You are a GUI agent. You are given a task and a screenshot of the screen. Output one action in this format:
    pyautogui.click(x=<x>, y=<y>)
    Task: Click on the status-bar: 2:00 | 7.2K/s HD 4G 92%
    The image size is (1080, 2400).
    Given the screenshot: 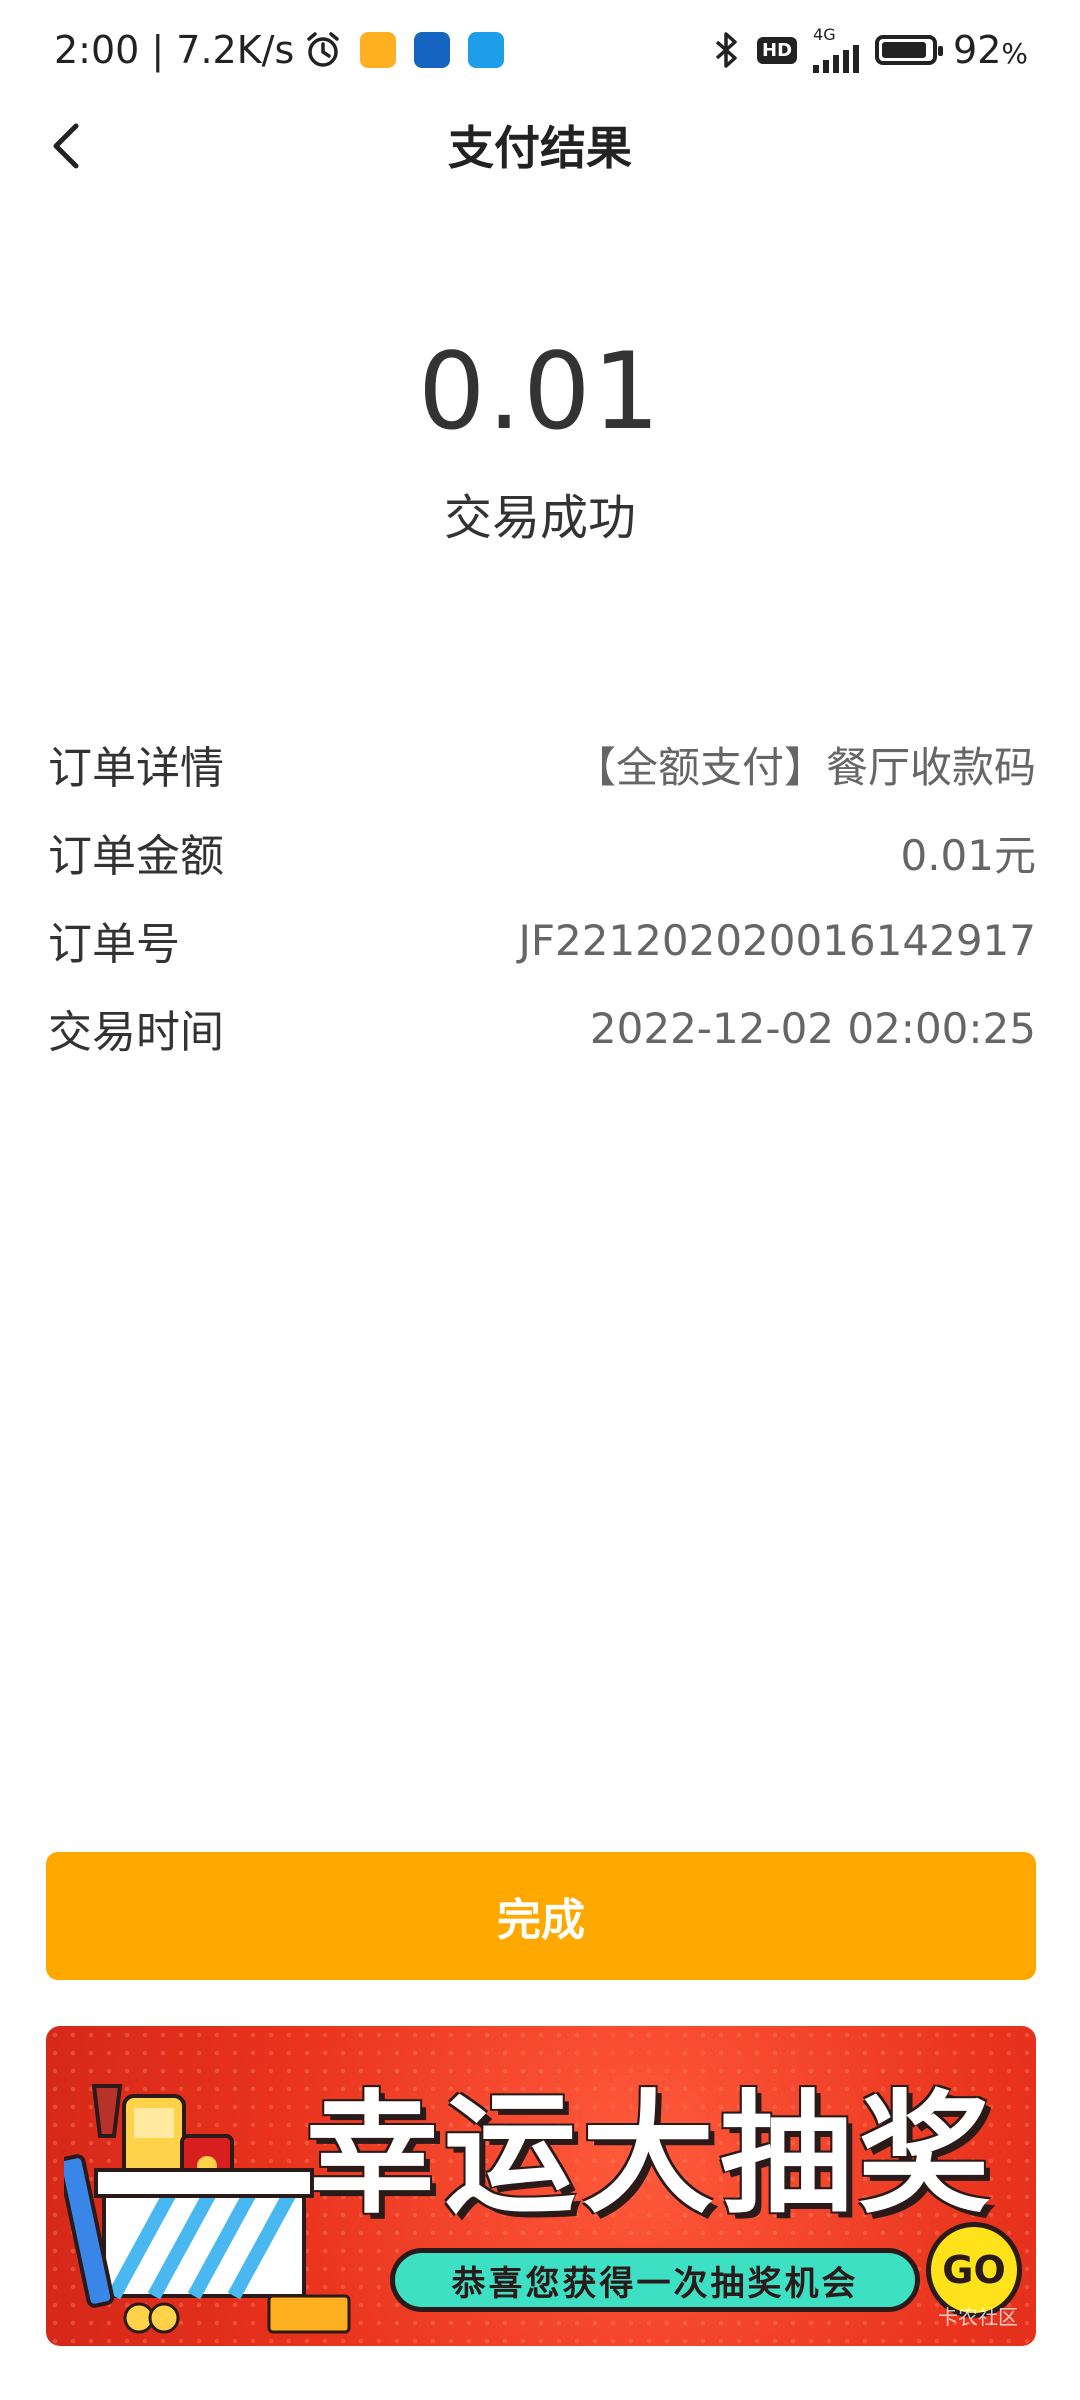 What is the action you would take?
    pyautogui.click(x=540, y=50)
    